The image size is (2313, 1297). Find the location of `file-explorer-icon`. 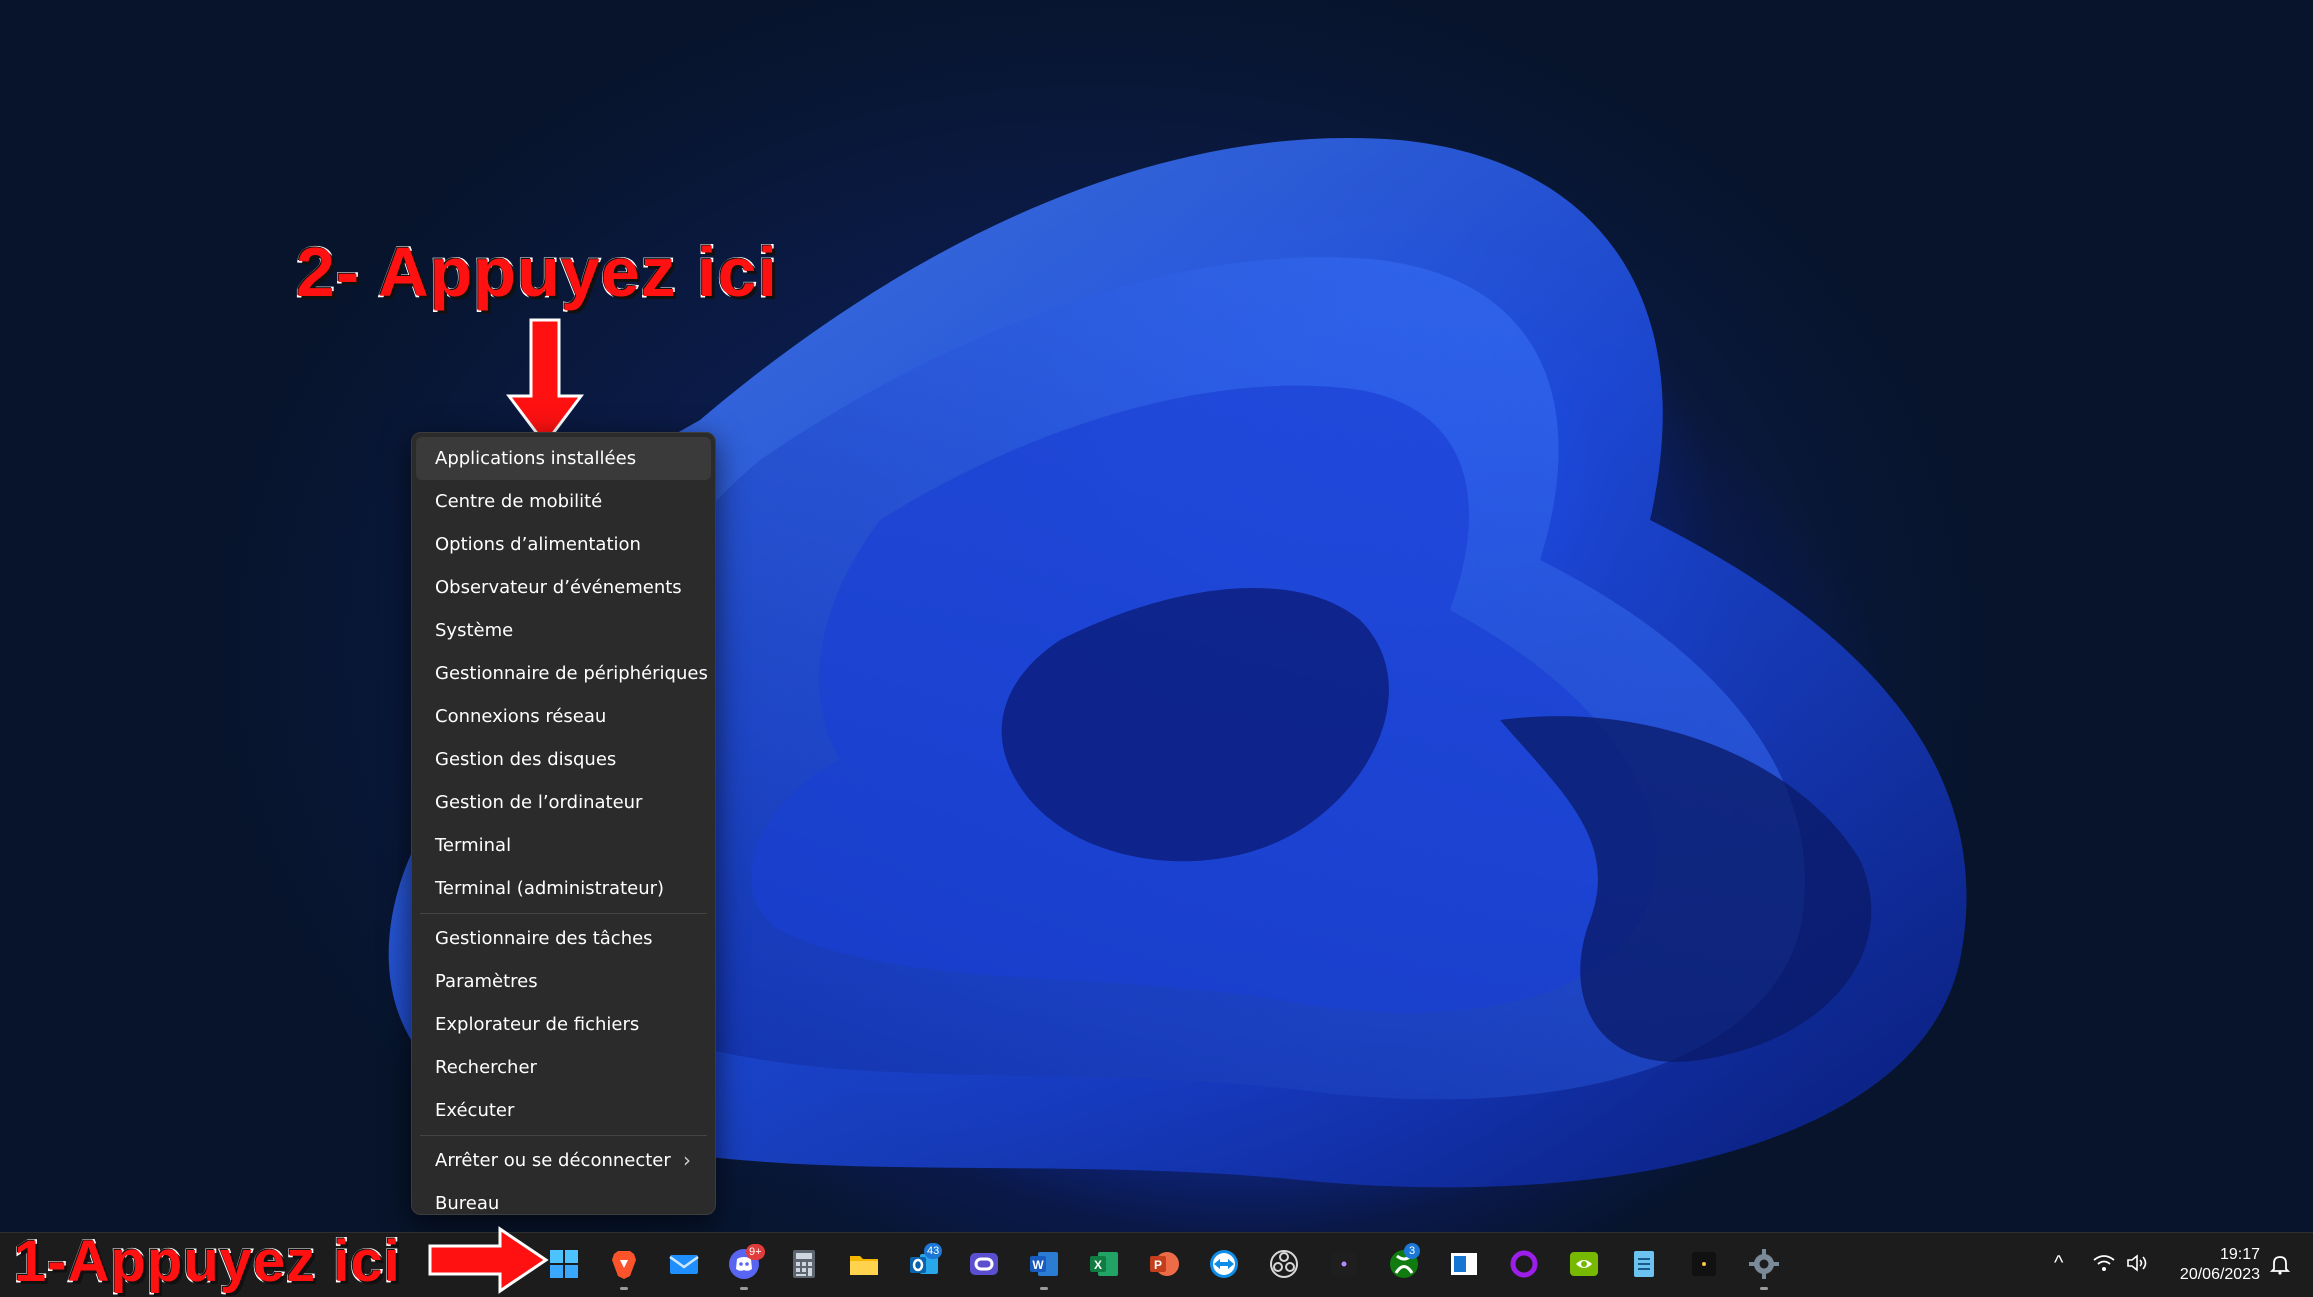

file-explorer-icon is located at coordinates (864, 1264).